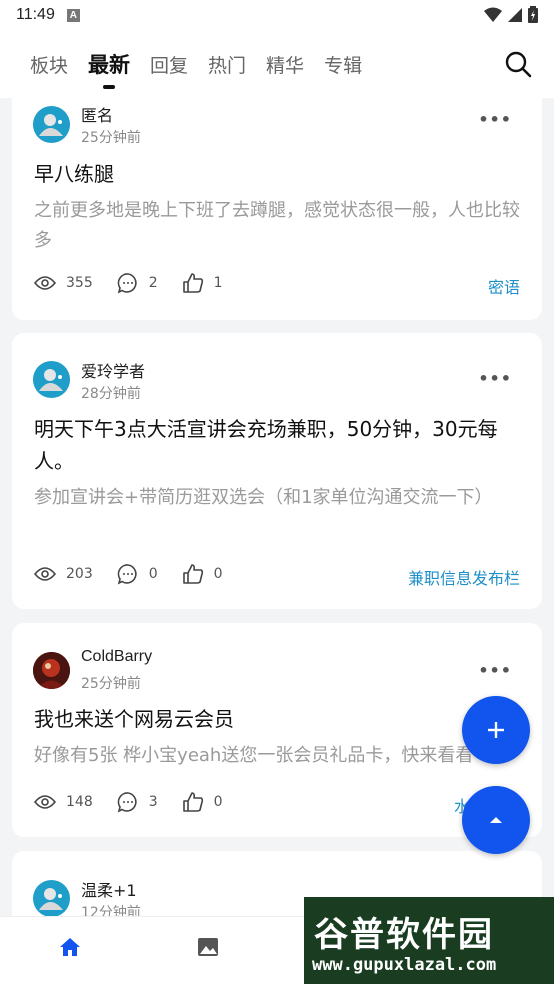  Describe the element at coordinates (109, 64) in the screenshot. I see `tab-latest: 最新` at that location.